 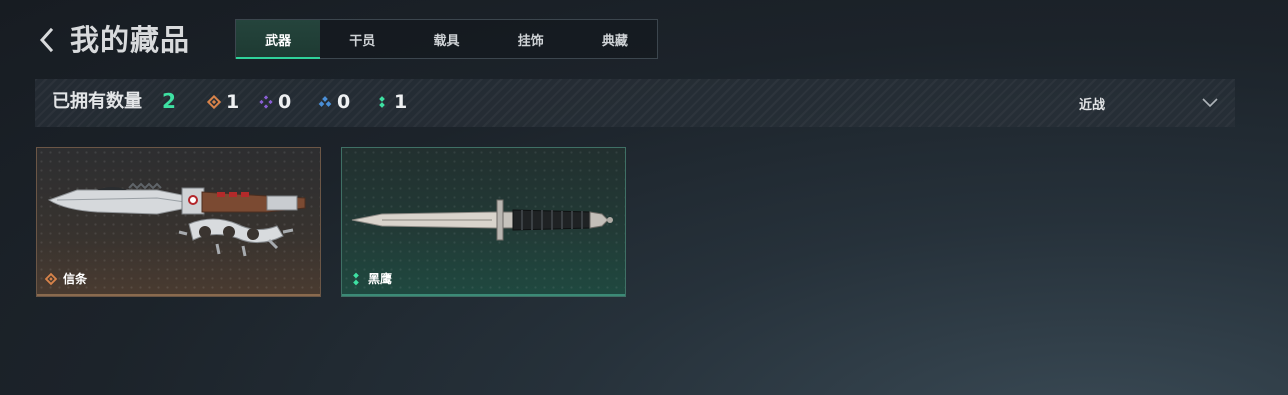 I want to click on back-button, so click(x=48, y=40).